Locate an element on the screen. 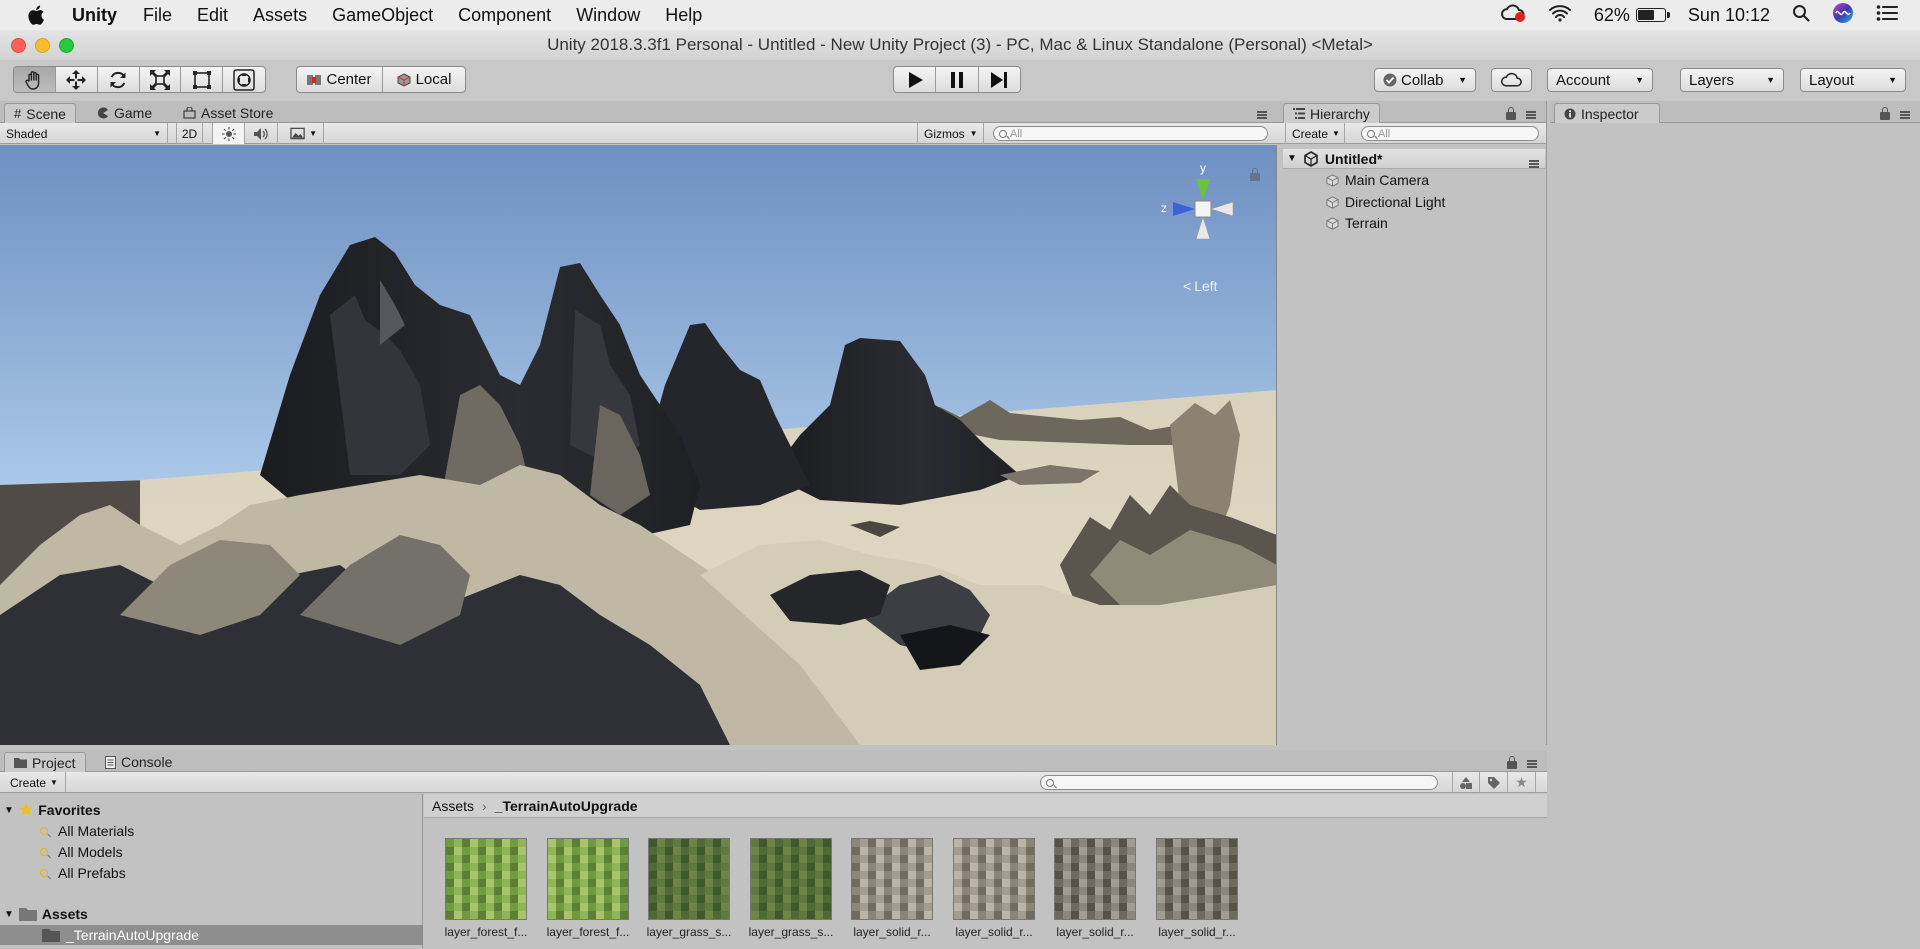 Image resolution: width=1920 pixels, height=949 pixels. hand-tool-button is located at coordinates (35, 79).